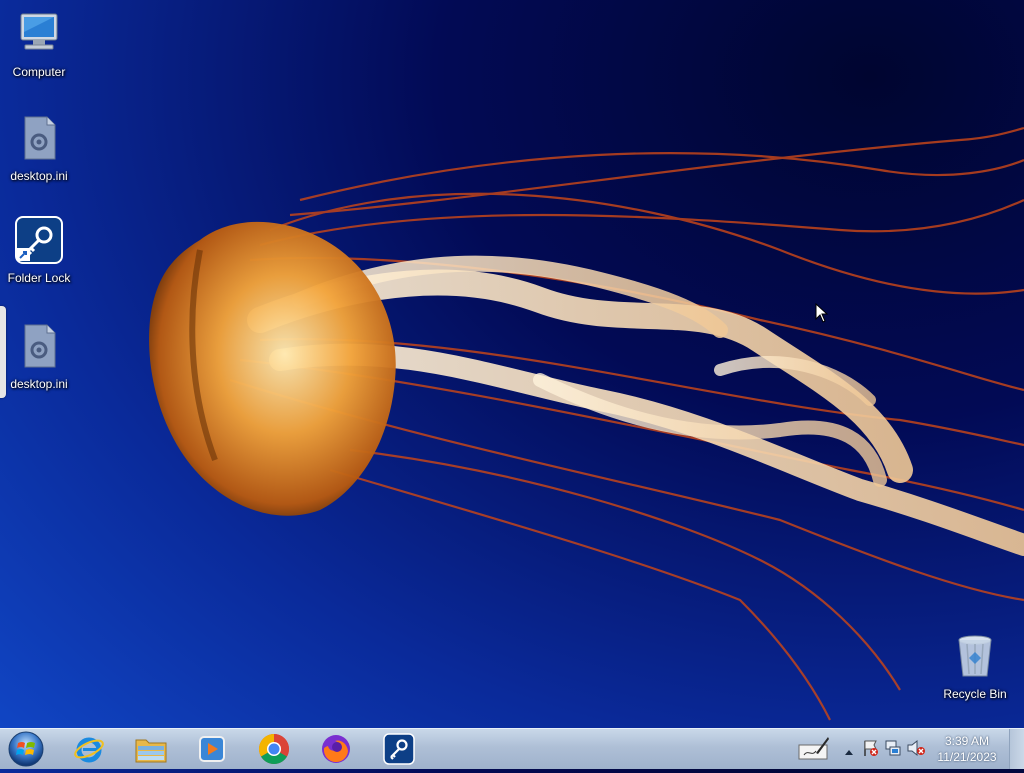  I want to click on pen-tablet-icon, so click(813, 748).